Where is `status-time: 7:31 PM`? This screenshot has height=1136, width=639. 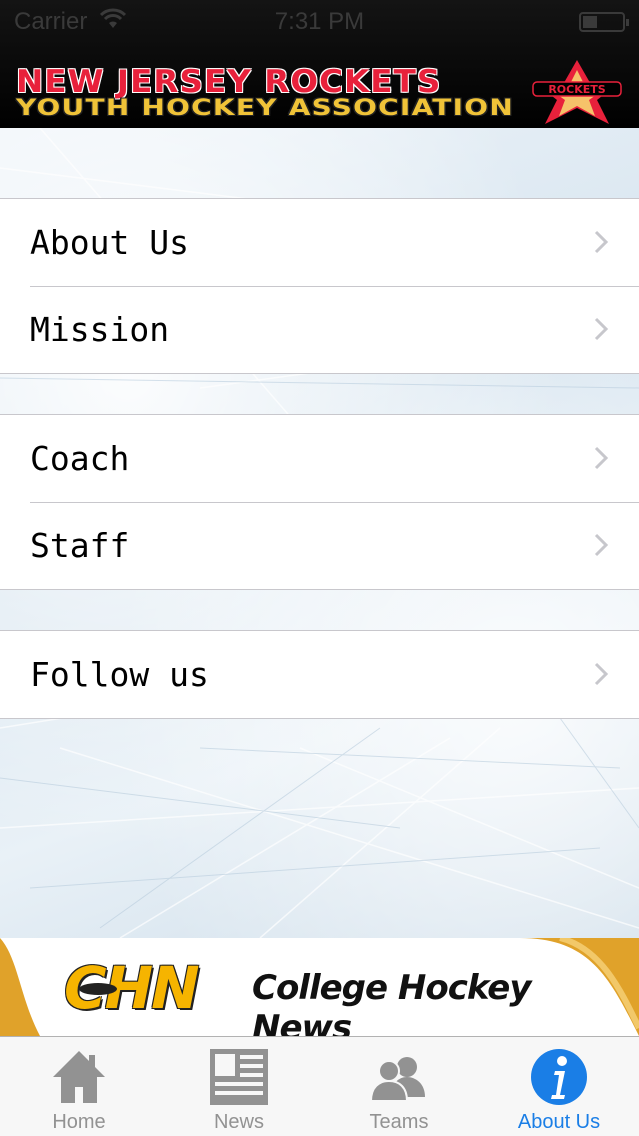
status-time: 7:31 PM is located at coordinates (319, 21).